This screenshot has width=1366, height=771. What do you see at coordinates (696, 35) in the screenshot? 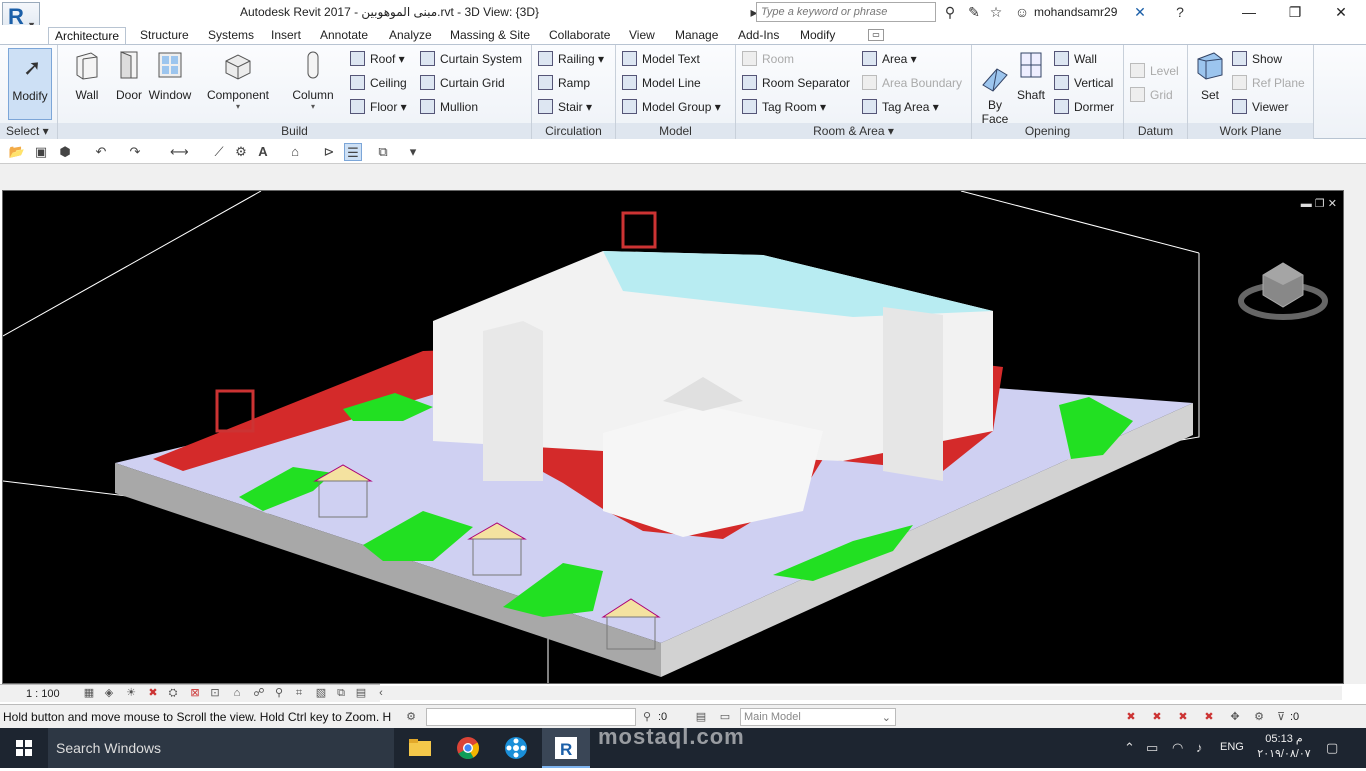
I see `tab-manage: Manage` at bounding box center [696, 35].